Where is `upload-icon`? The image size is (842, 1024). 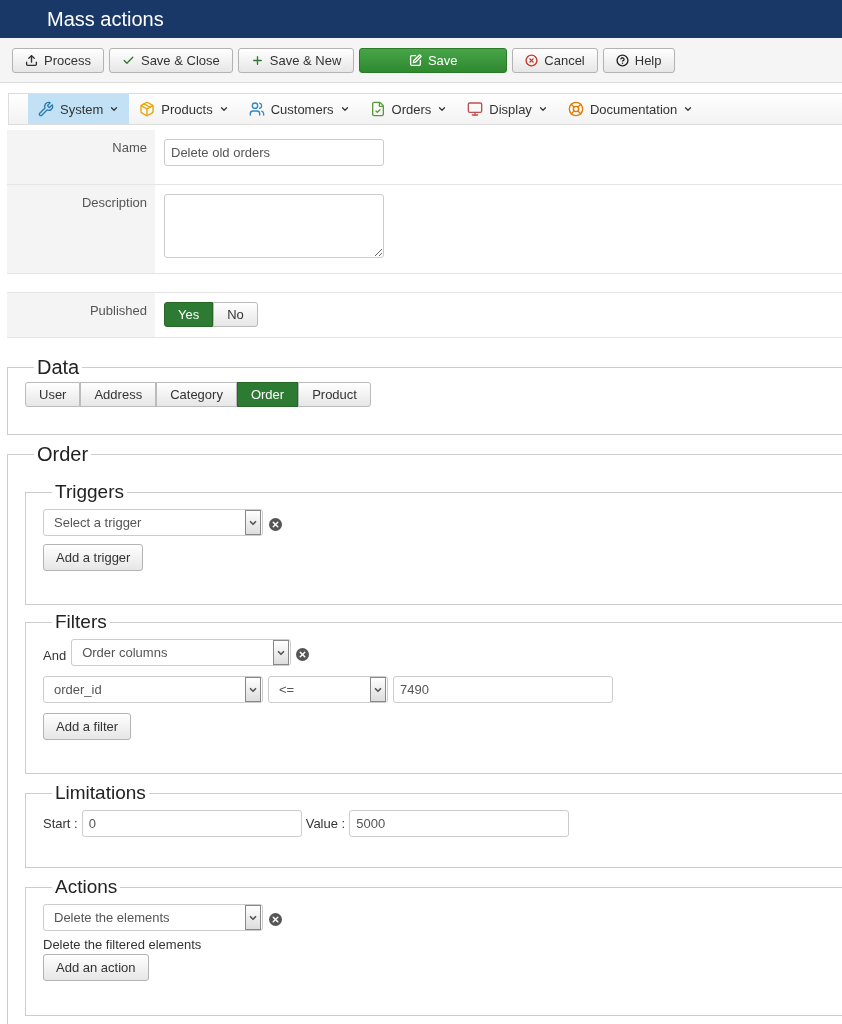 upload-icon is located at coordinates (31, 60).